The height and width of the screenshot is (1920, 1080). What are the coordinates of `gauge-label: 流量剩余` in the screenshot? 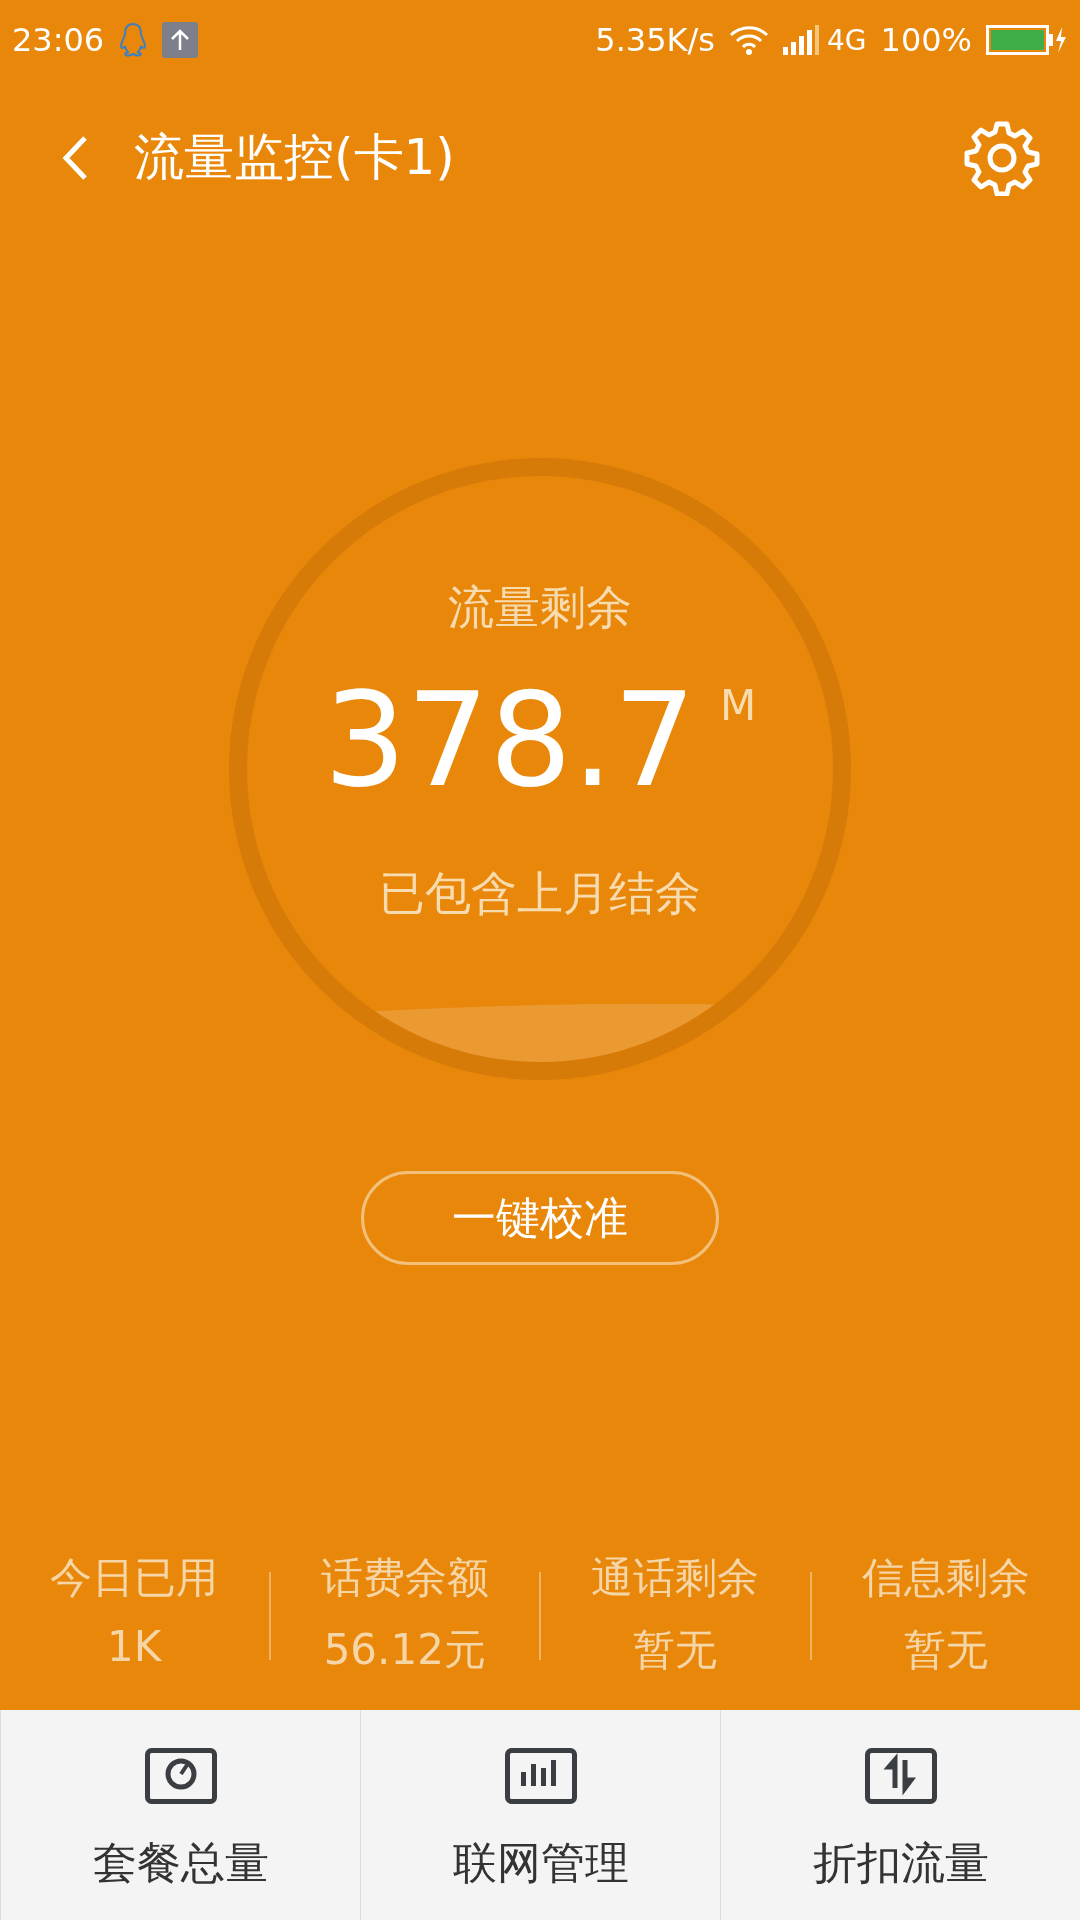 It's located at (540, 607).